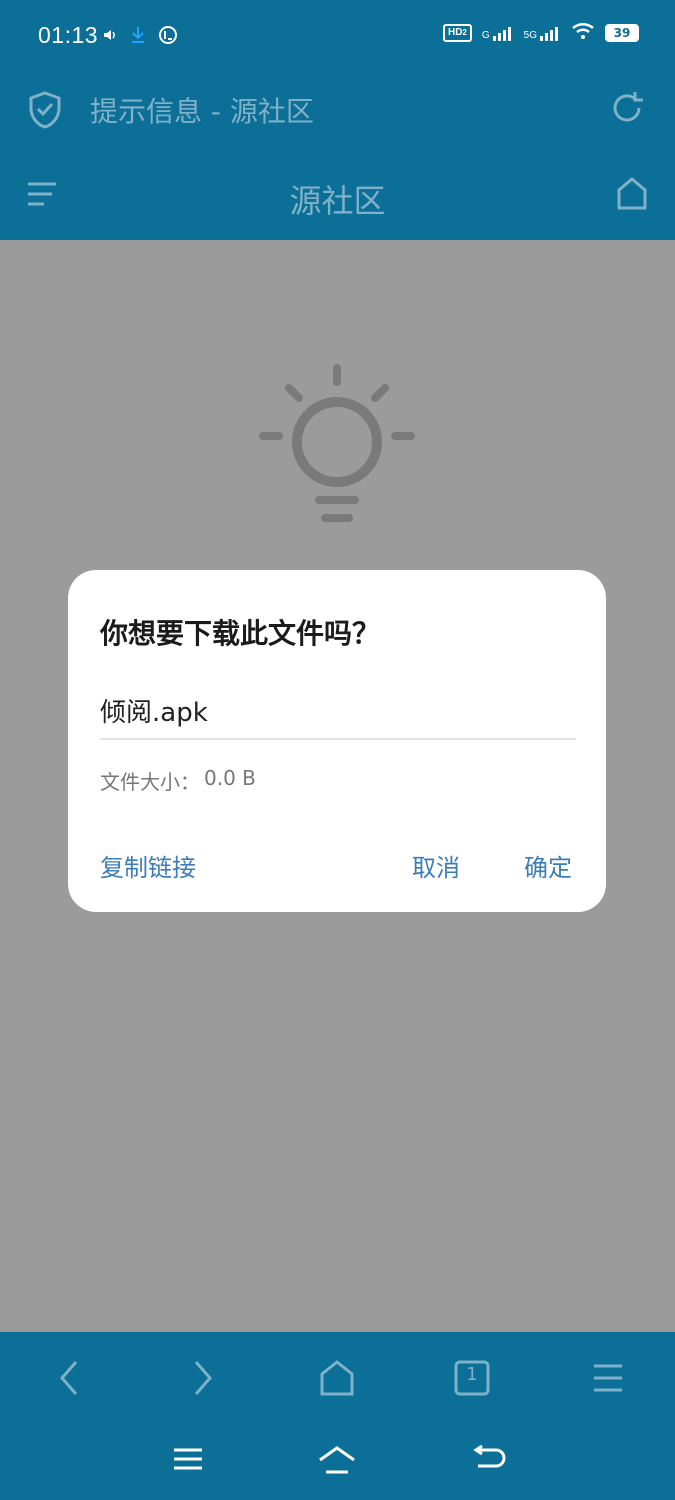 The image size is (675, 1500). Describe the element at coordinates (337, 37) in the screenshot. I see `status-bar: 01:13 HD 2 G 5G 39` at that location.